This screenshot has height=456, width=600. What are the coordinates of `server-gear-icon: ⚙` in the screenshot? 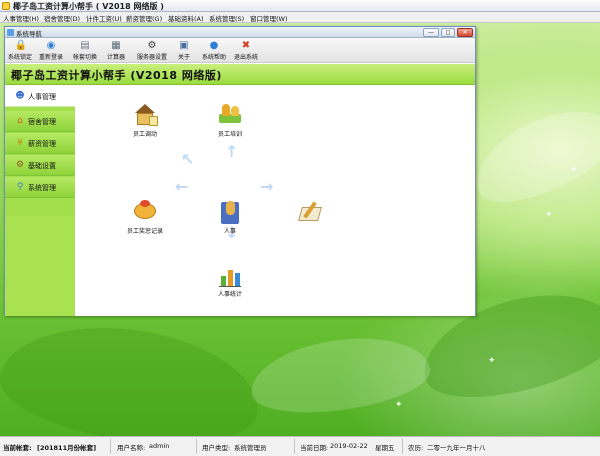 It's located at (152, 45).